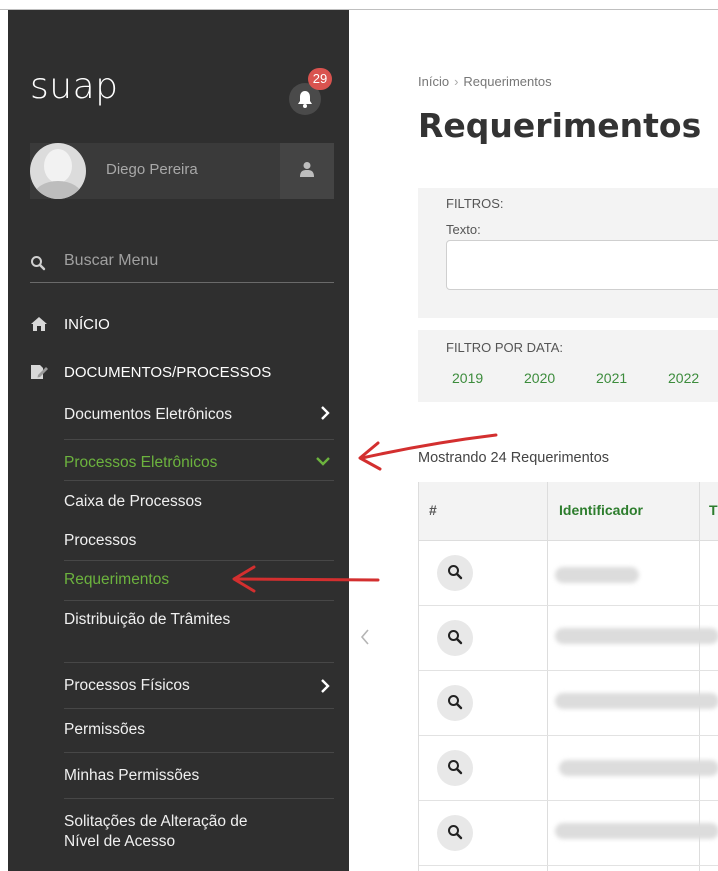  I want to click on user-profile: Diego Pereira, so click(182, 171).